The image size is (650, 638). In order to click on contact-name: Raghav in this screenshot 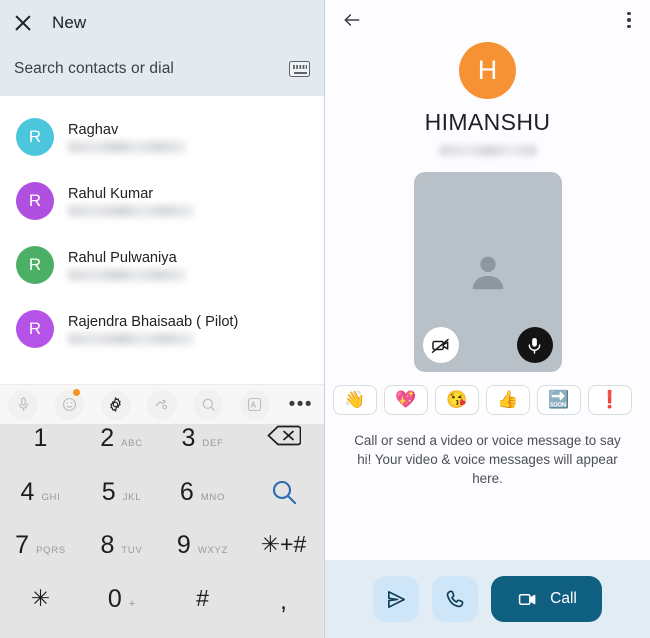, I will do `click(93, 129)`.